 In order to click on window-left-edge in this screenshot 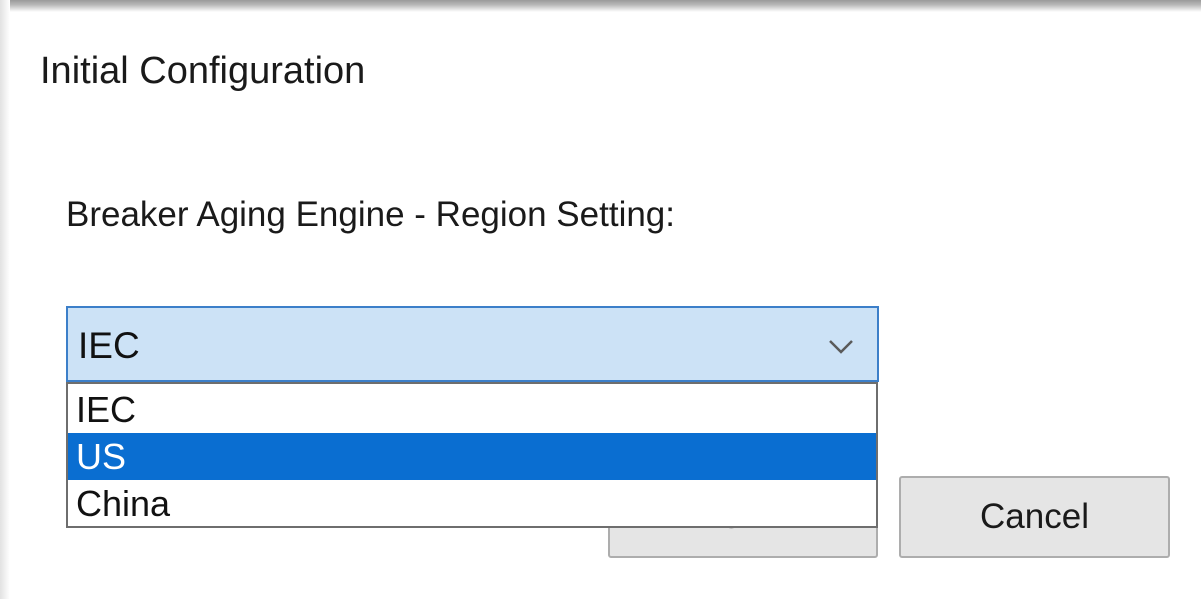, I will do `click(5, 299)`.